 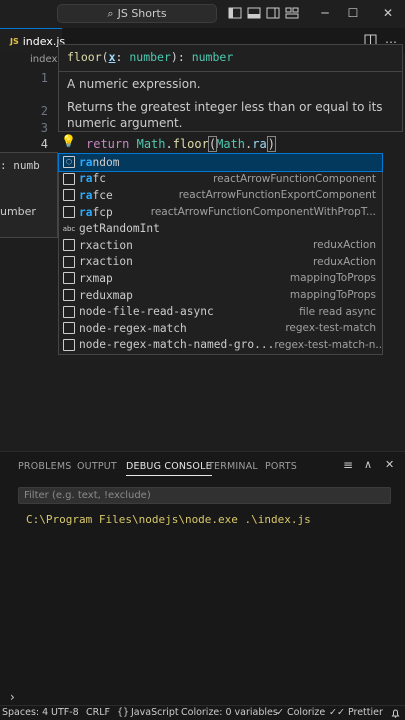 I want to click on filter-icon: ≡, so click(x=348, y=465).